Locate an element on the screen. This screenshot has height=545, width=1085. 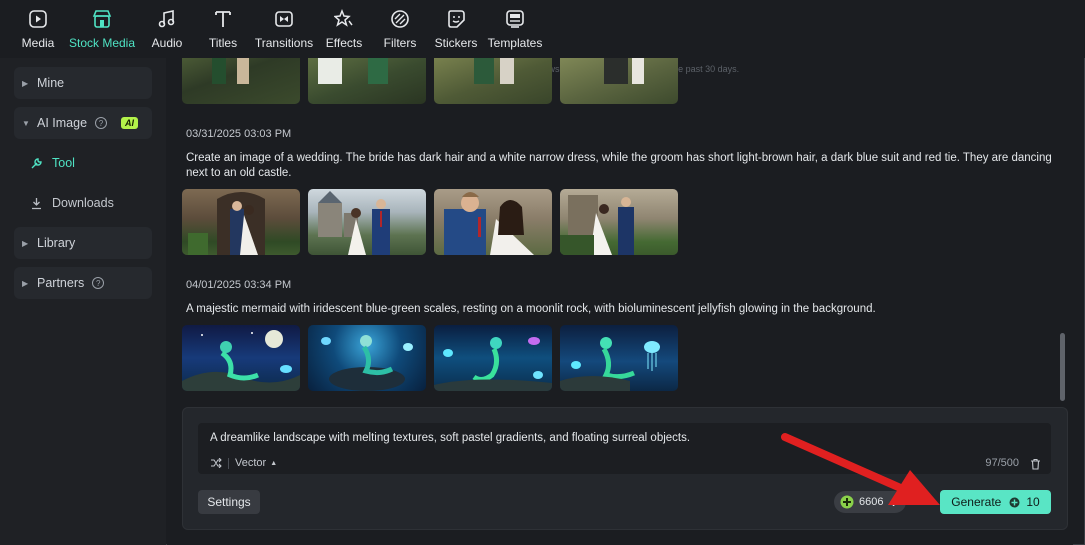
audio-icon is located at coordinates (167, 19).